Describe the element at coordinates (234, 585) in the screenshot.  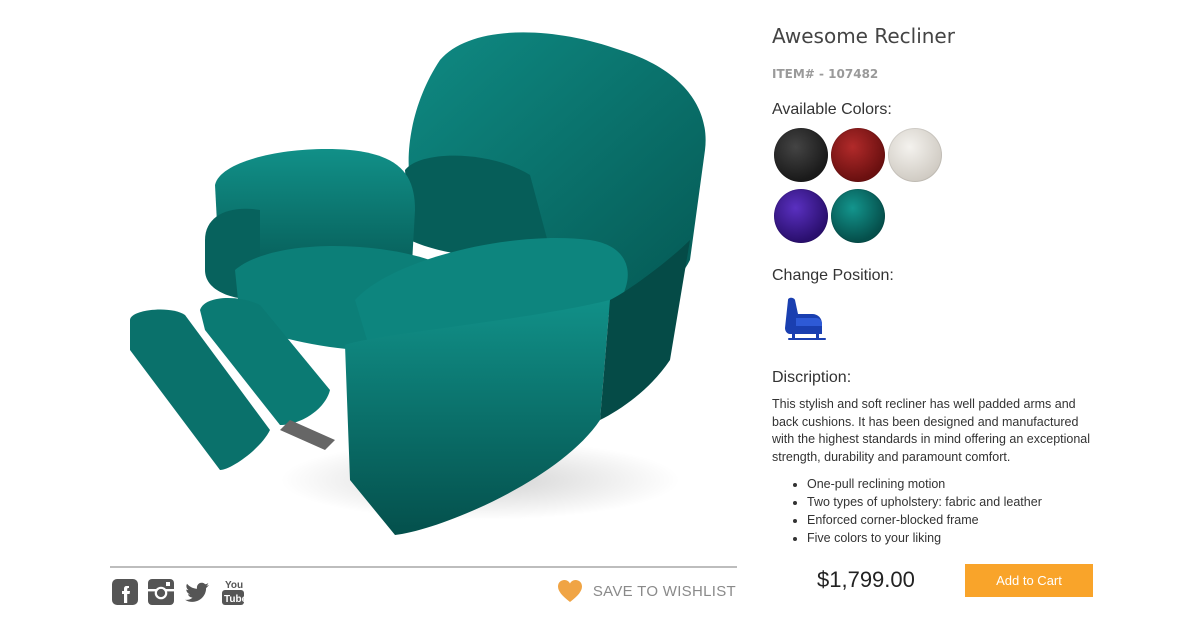
I see `svg-text: You` at that location.